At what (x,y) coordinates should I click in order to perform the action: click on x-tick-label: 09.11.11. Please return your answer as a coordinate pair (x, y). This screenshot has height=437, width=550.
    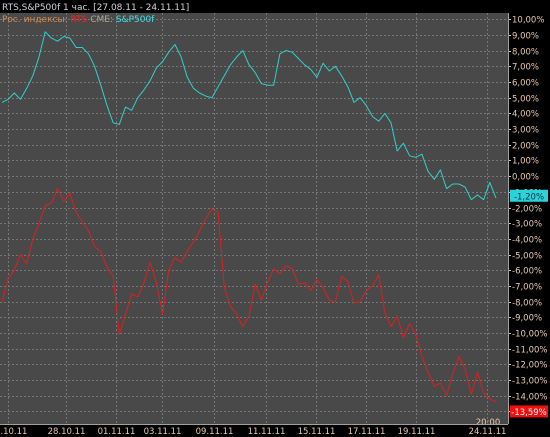
    Looking at the image, I should click on (215, 432).